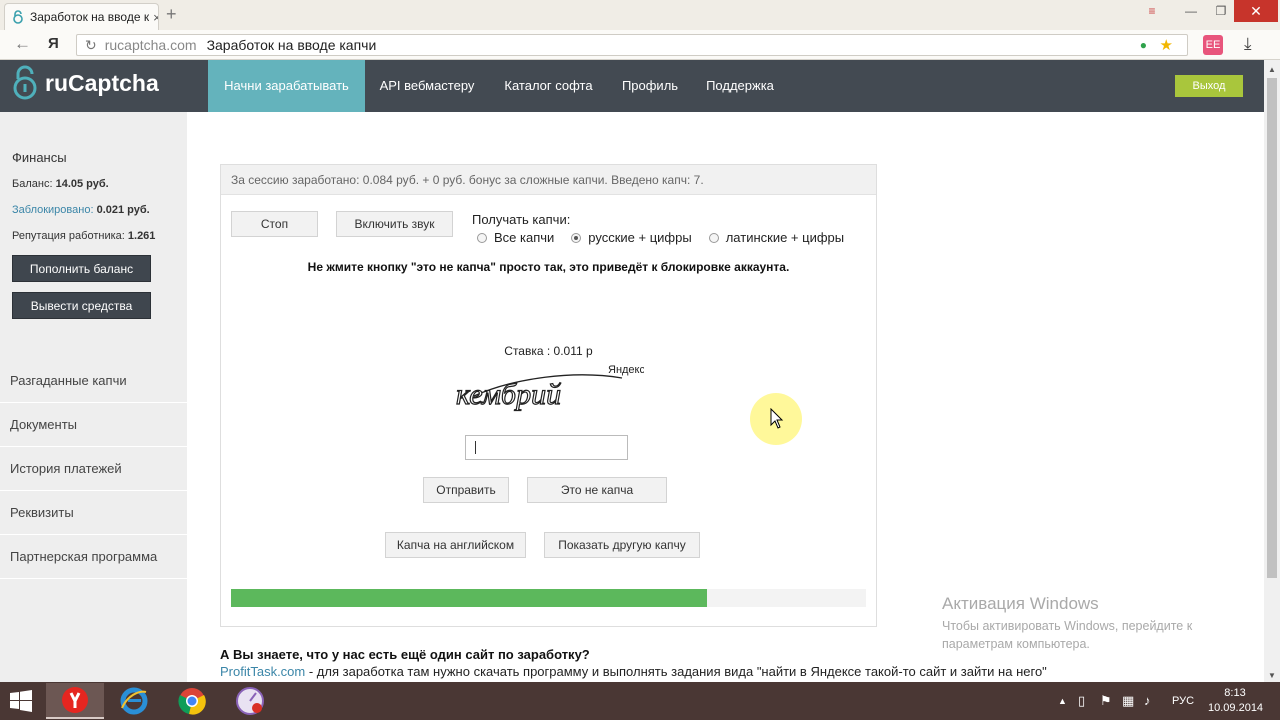 The image size is (1280, 720). I want to click on topup-balance-button: Пополнить баланс, so click(81, 268).